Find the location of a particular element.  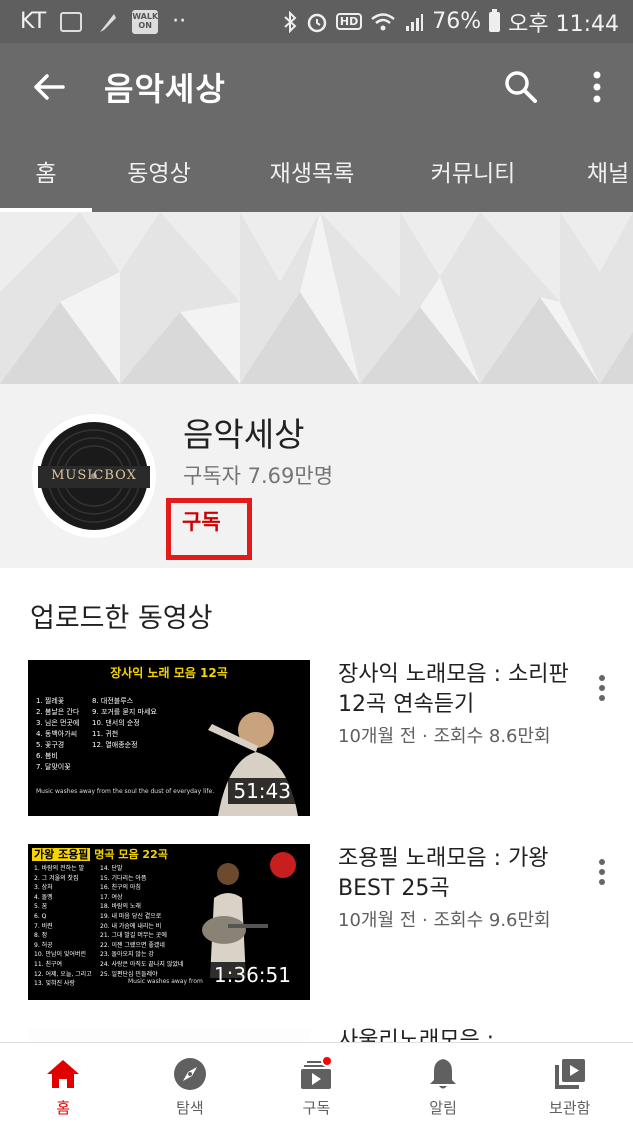

subscriber-count: 구독자 7.69만명 is located at coordinates (258, 476).